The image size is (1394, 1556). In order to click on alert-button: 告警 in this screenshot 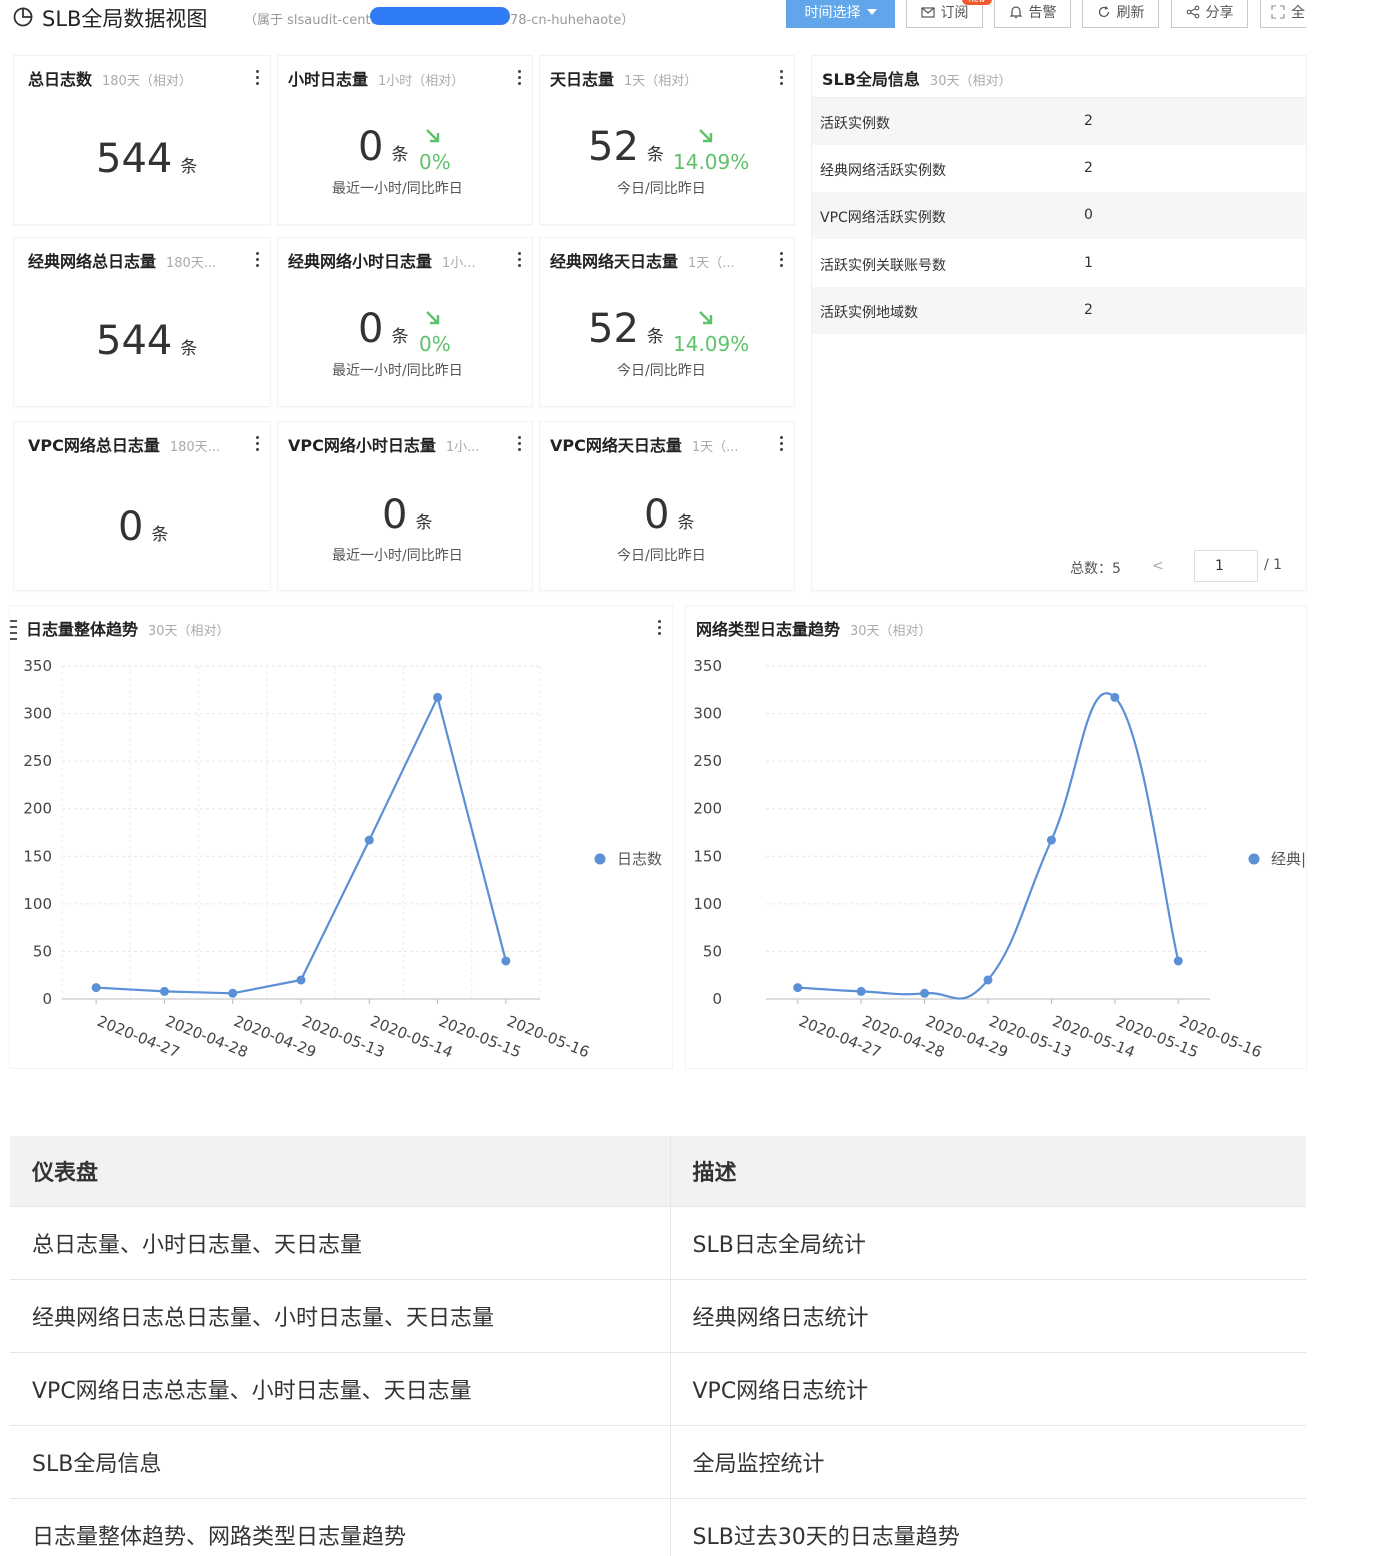, I will do `click(1032, 14)`.